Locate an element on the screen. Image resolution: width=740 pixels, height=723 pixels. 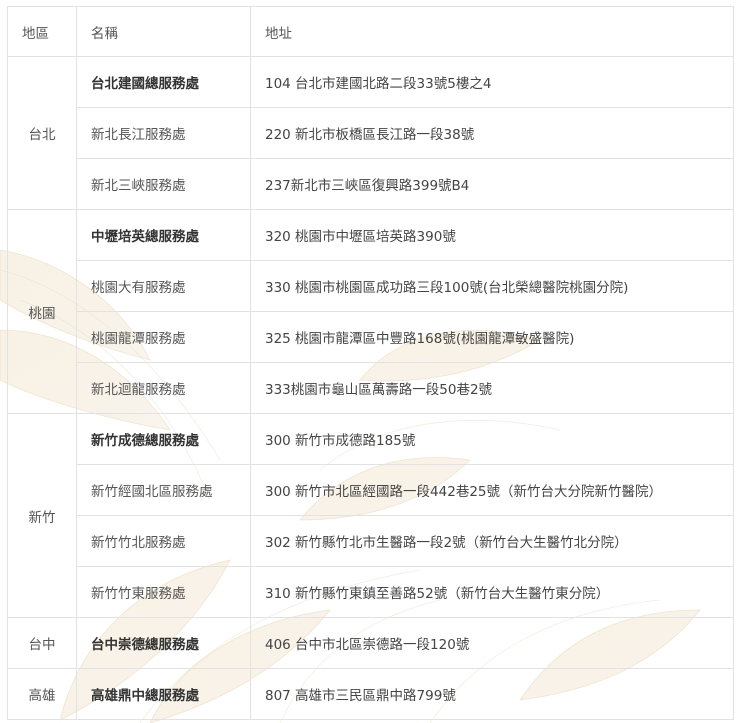
office-name: 桃園大有服務處 is located at coordinates (163, 286).